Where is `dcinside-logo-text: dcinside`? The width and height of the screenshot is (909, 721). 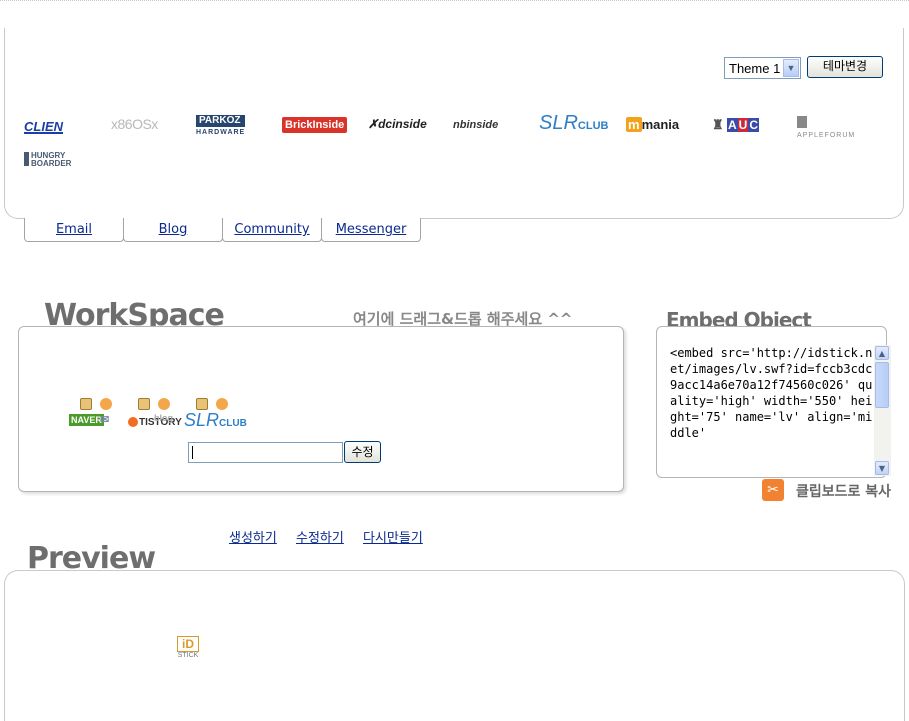 dcinside-logo-text: dcinside is located at coordinates (402, 124).